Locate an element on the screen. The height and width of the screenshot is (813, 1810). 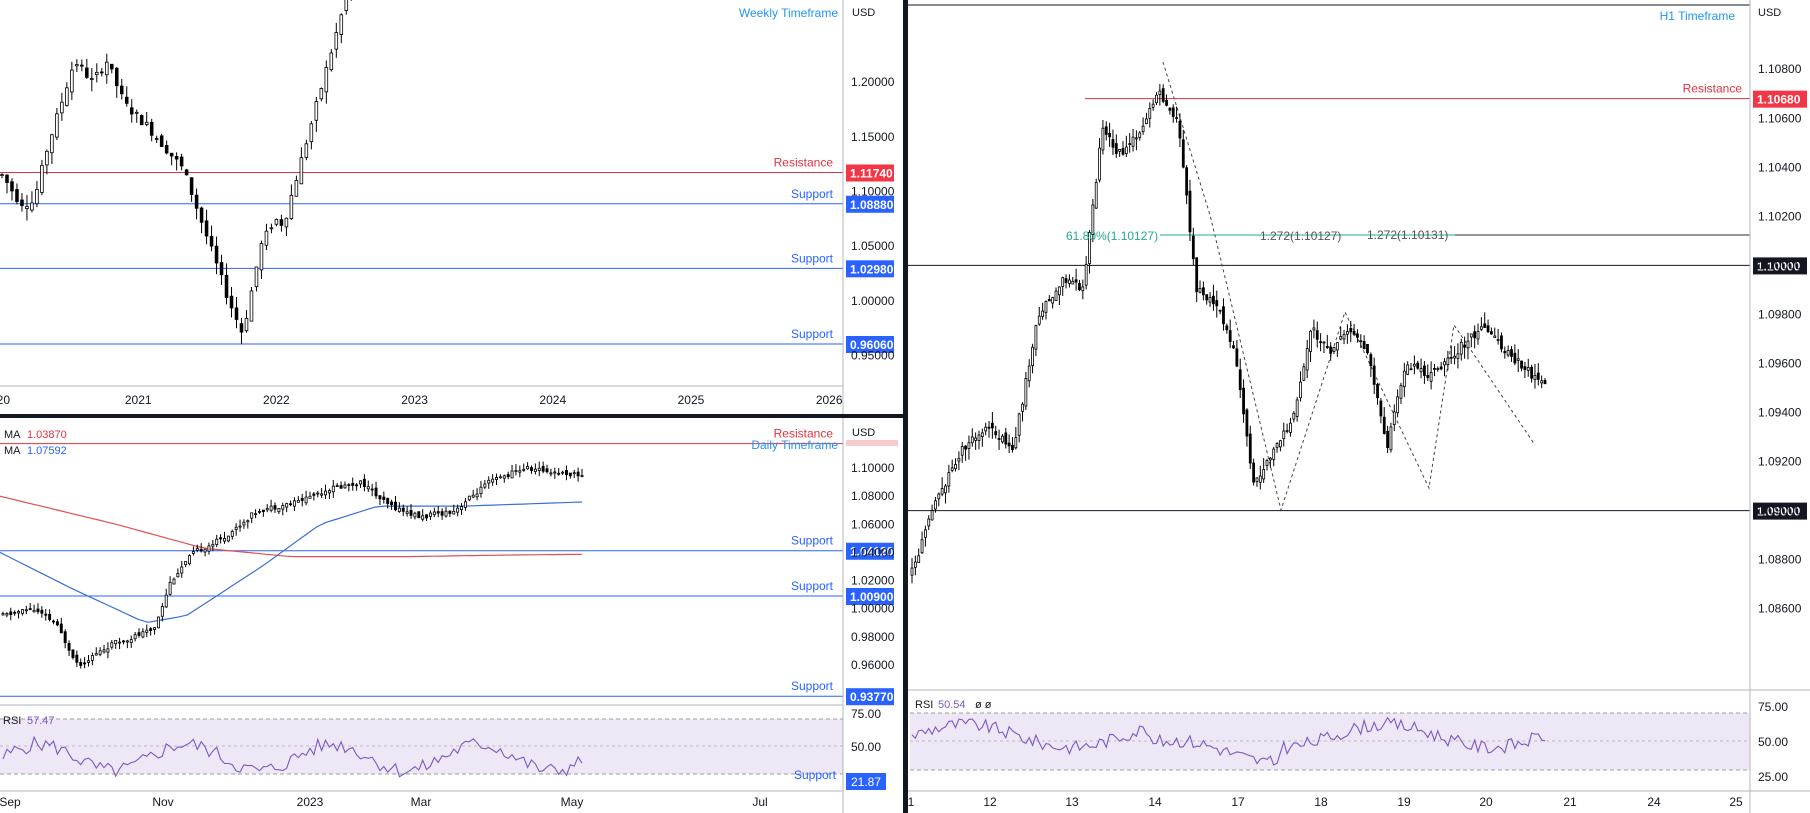
daily-rsi-panel: RSI 57.47 75.00 50.00 21.87 Support is located at coordinates (443, 748).